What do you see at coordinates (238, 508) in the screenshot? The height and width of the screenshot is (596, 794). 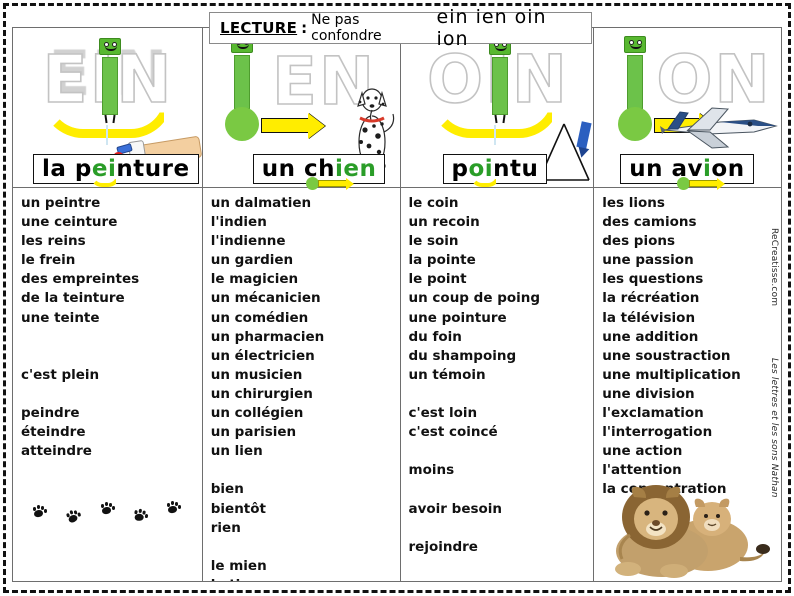 I see `word-item: bientôt` at bounding box center [238, 508].